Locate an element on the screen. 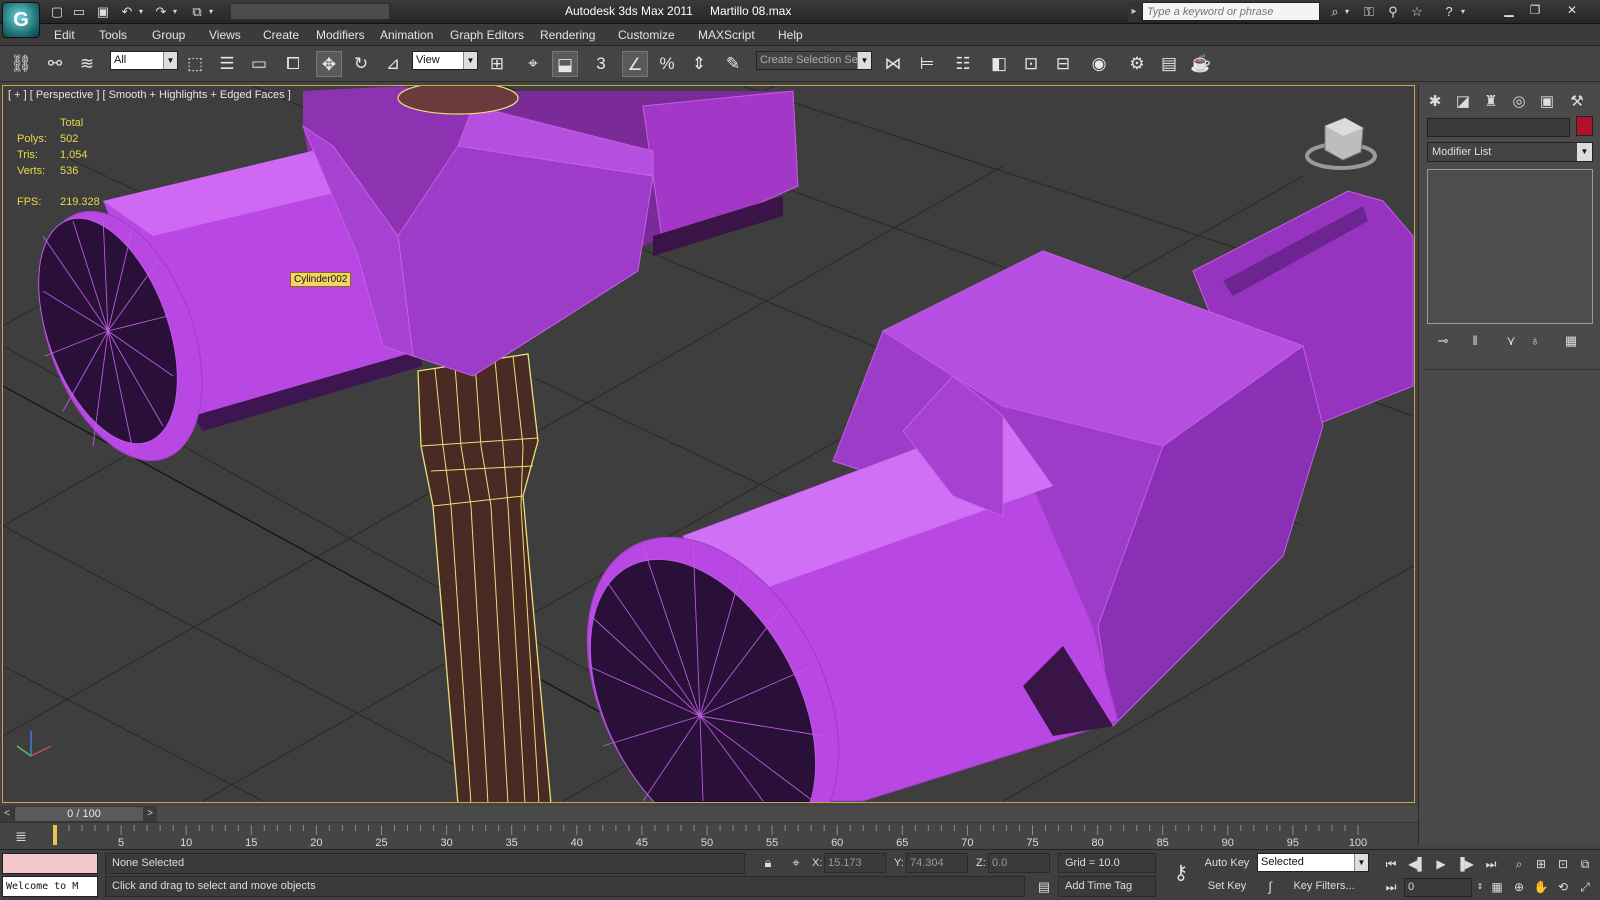 This screenshot has width=1600, height=900. menu-maxscript: MAXScript is located at coordinates (726, 35).